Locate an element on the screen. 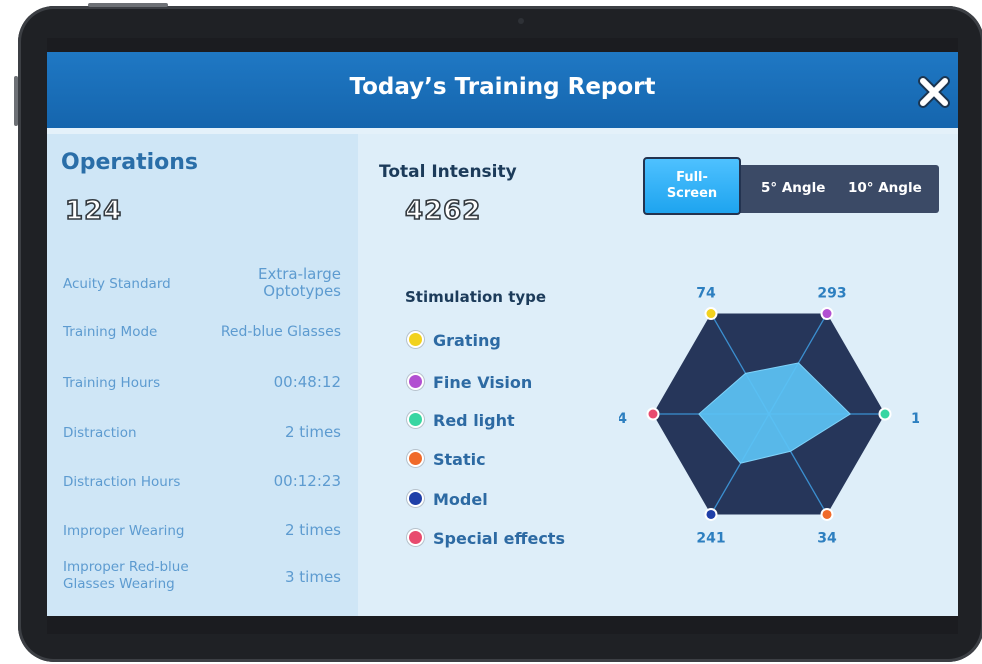  radar-point-special-effects is located at coordinates (653, 414).